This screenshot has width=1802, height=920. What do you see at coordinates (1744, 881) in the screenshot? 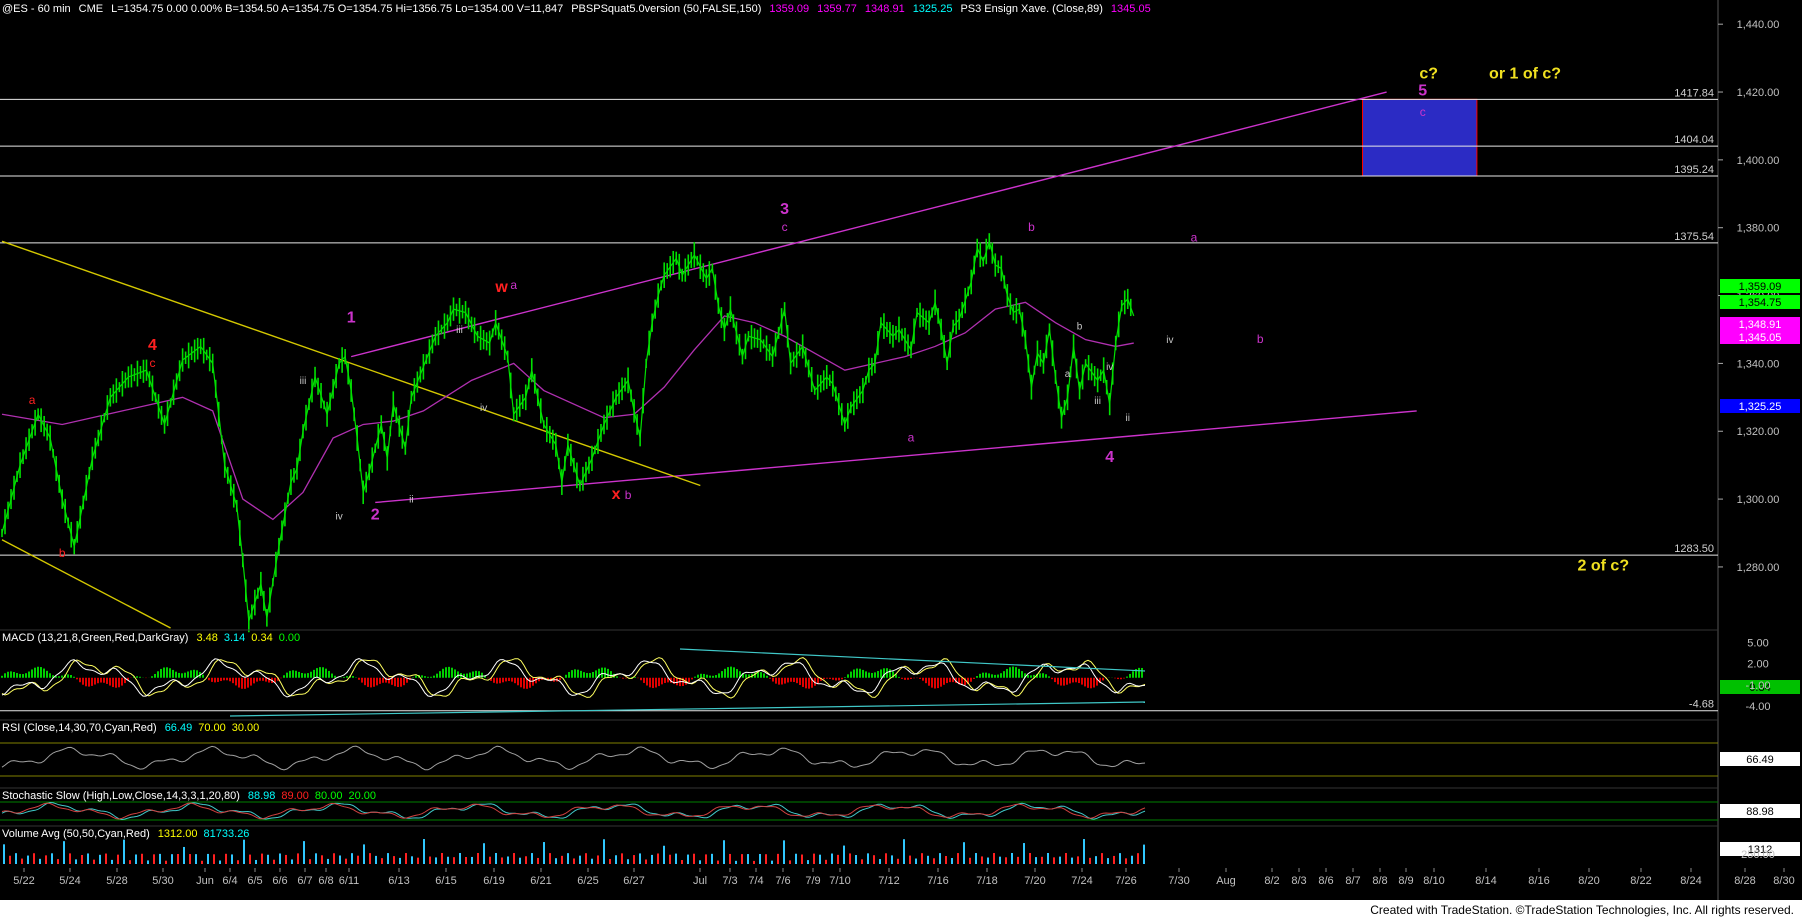
I see `x-tick-label-43: 8/28` at bounding box center [1744, 881].